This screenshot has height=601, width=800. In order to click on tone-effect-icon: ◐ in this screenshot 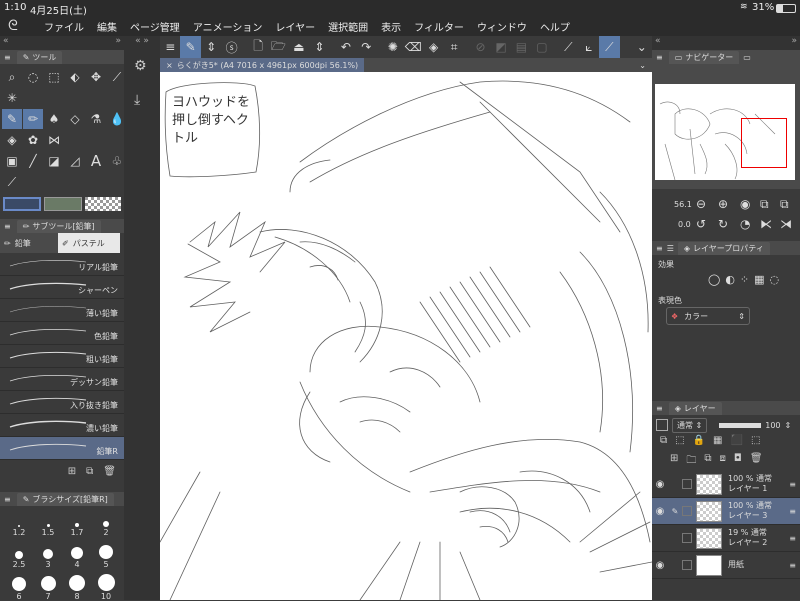, I will do `click(730, 279)`.